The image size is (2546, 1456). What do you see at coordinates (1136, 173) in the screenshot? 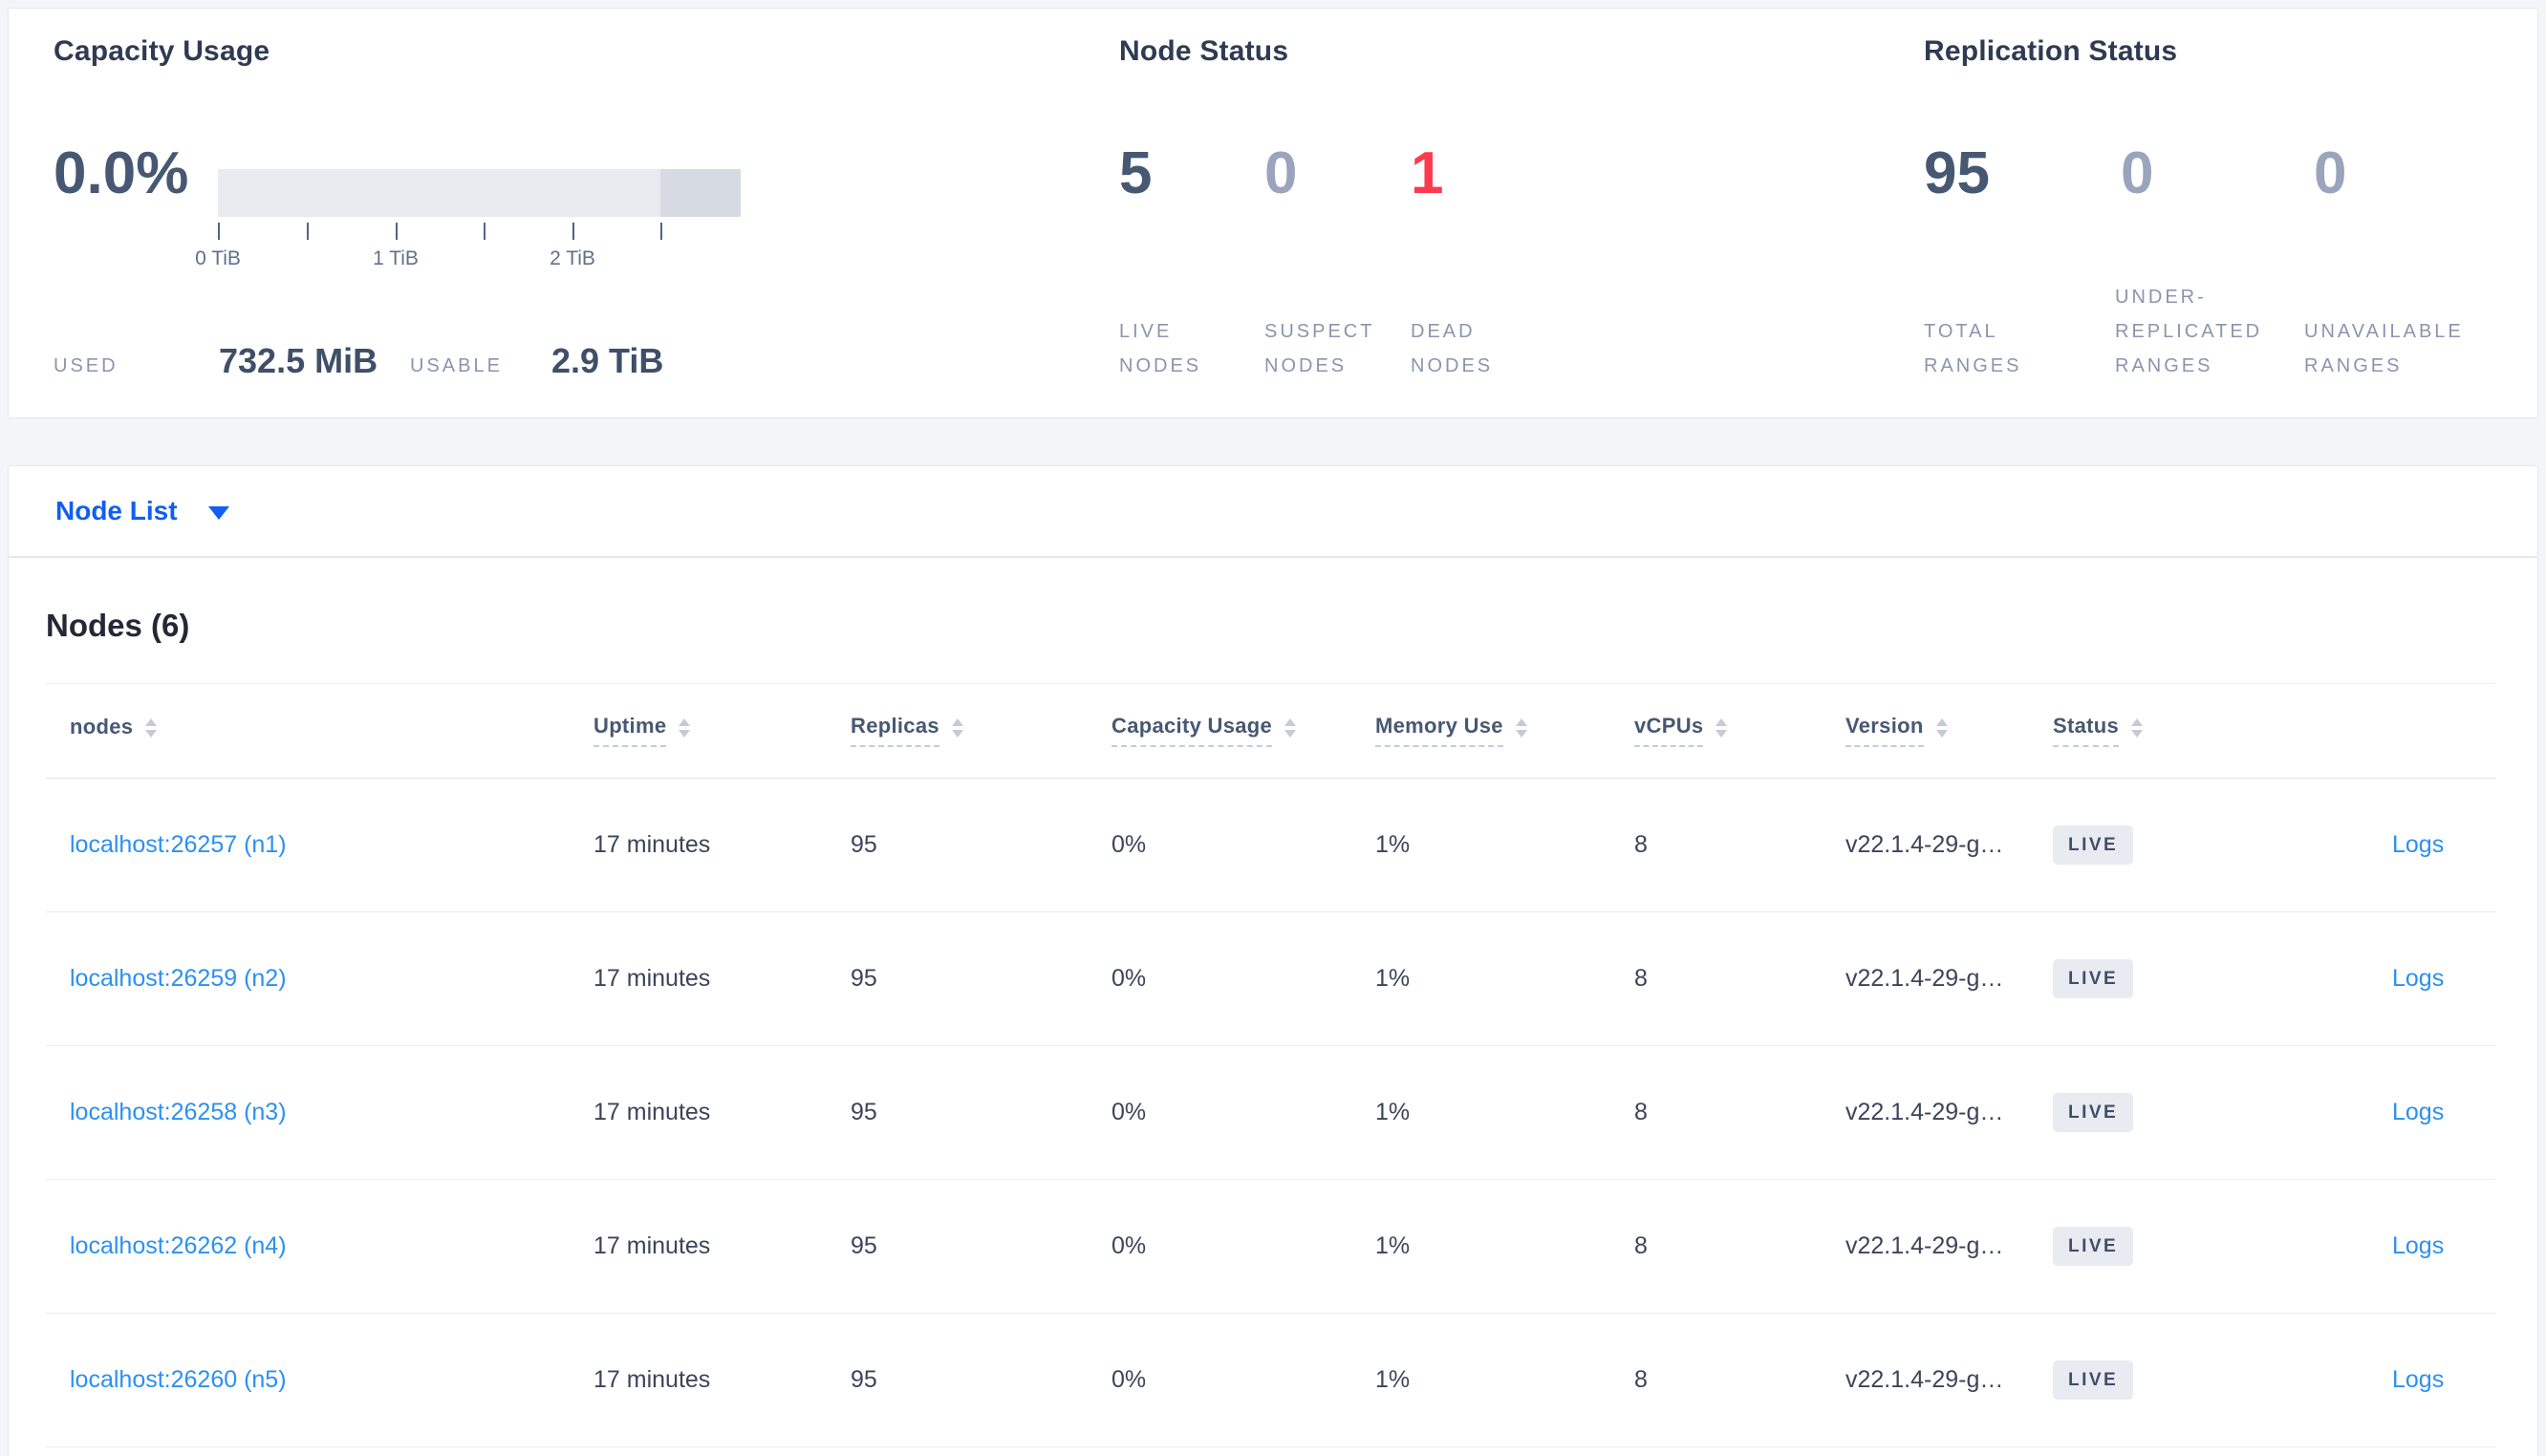
I see `live-nodes-count: 5` at bounding box center [1136, 173].